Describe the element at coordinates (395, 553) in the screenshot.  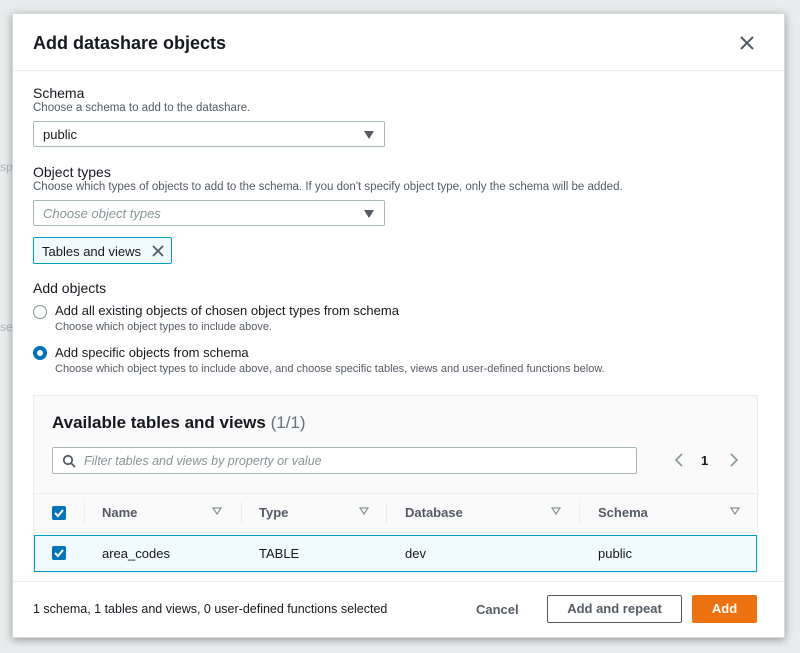
I see `table-row: area_codes TABLE dev public` at that location.